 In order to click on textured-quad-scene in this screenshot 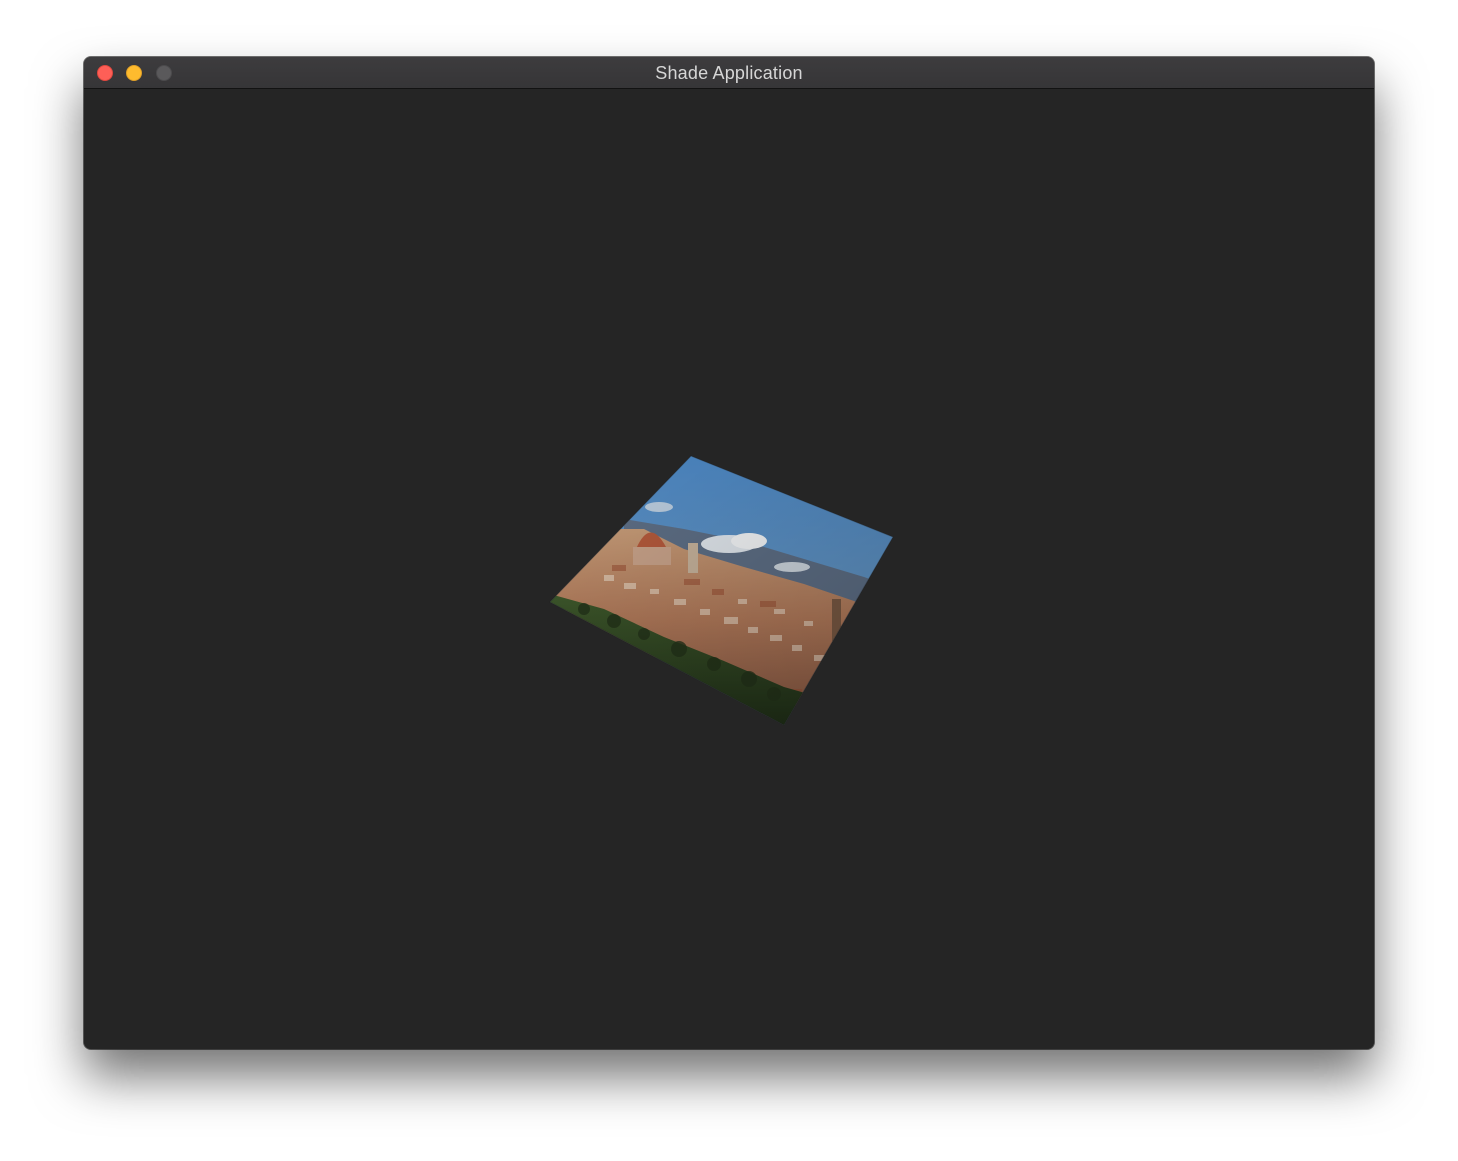, I will do `click(721, 590)`.